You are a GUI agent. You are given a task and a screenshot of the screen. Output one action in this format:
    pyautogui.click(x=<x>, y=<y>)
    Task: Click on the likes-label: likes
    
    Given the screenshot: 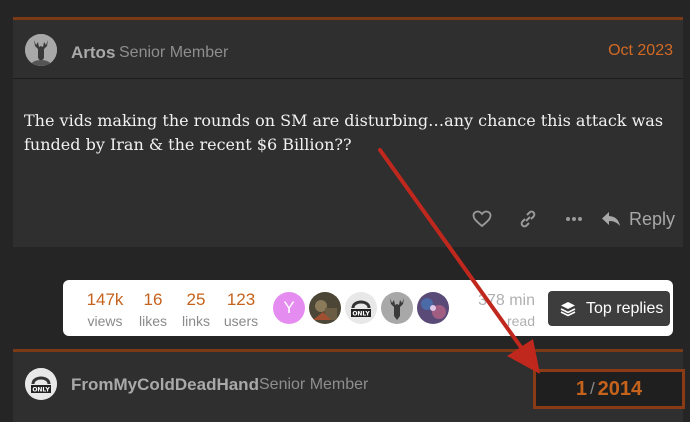 What is the action you would take?
    pyautogui.click(x=152, y=321)
    